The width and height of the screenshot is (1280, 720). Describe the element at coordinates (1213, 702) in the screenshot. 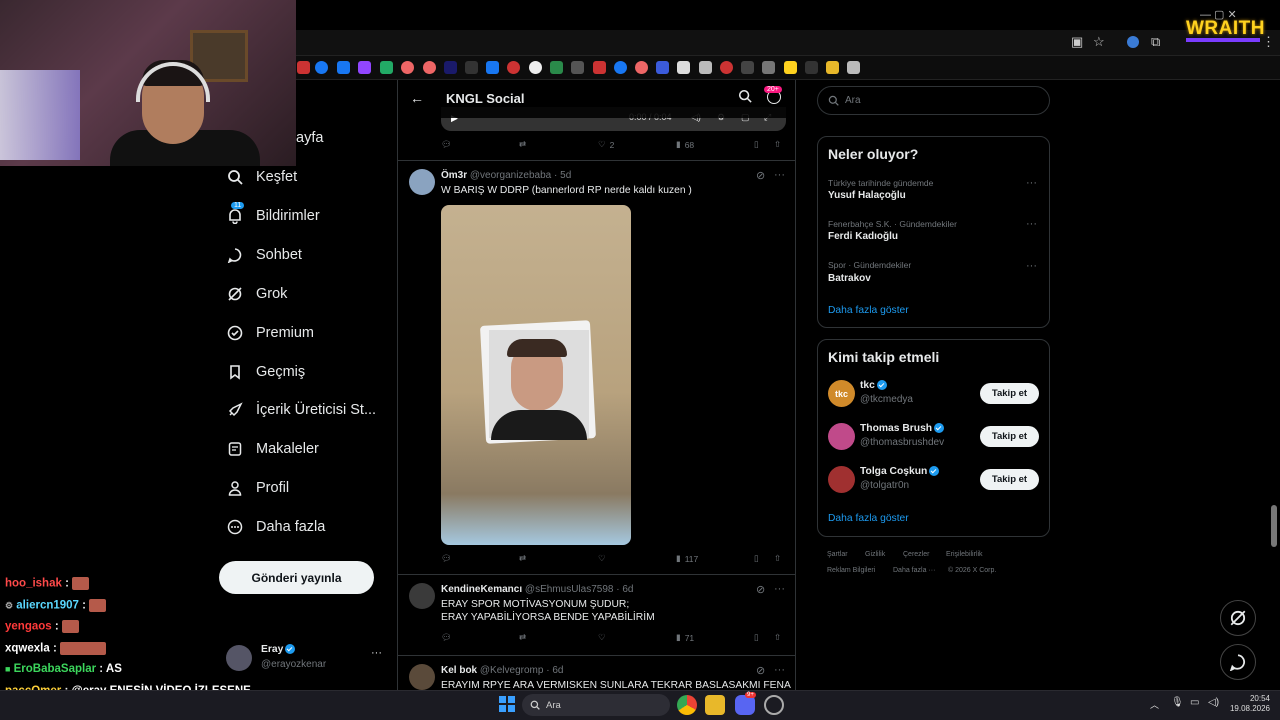

I see `volume-icon: ◁)` at that location.